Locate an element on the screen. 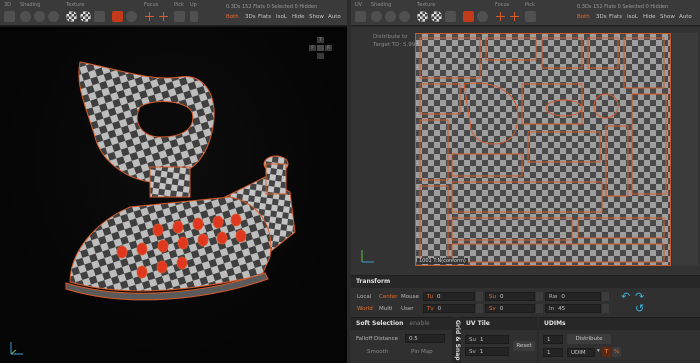 The width and height of the screenshot is (700, 363). tu-field: Tu 0 is located at coordinates (449, 296).